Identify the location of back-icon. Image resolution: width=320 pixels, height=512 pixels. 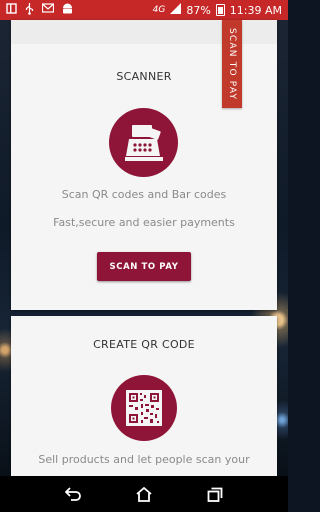
(73, 494).